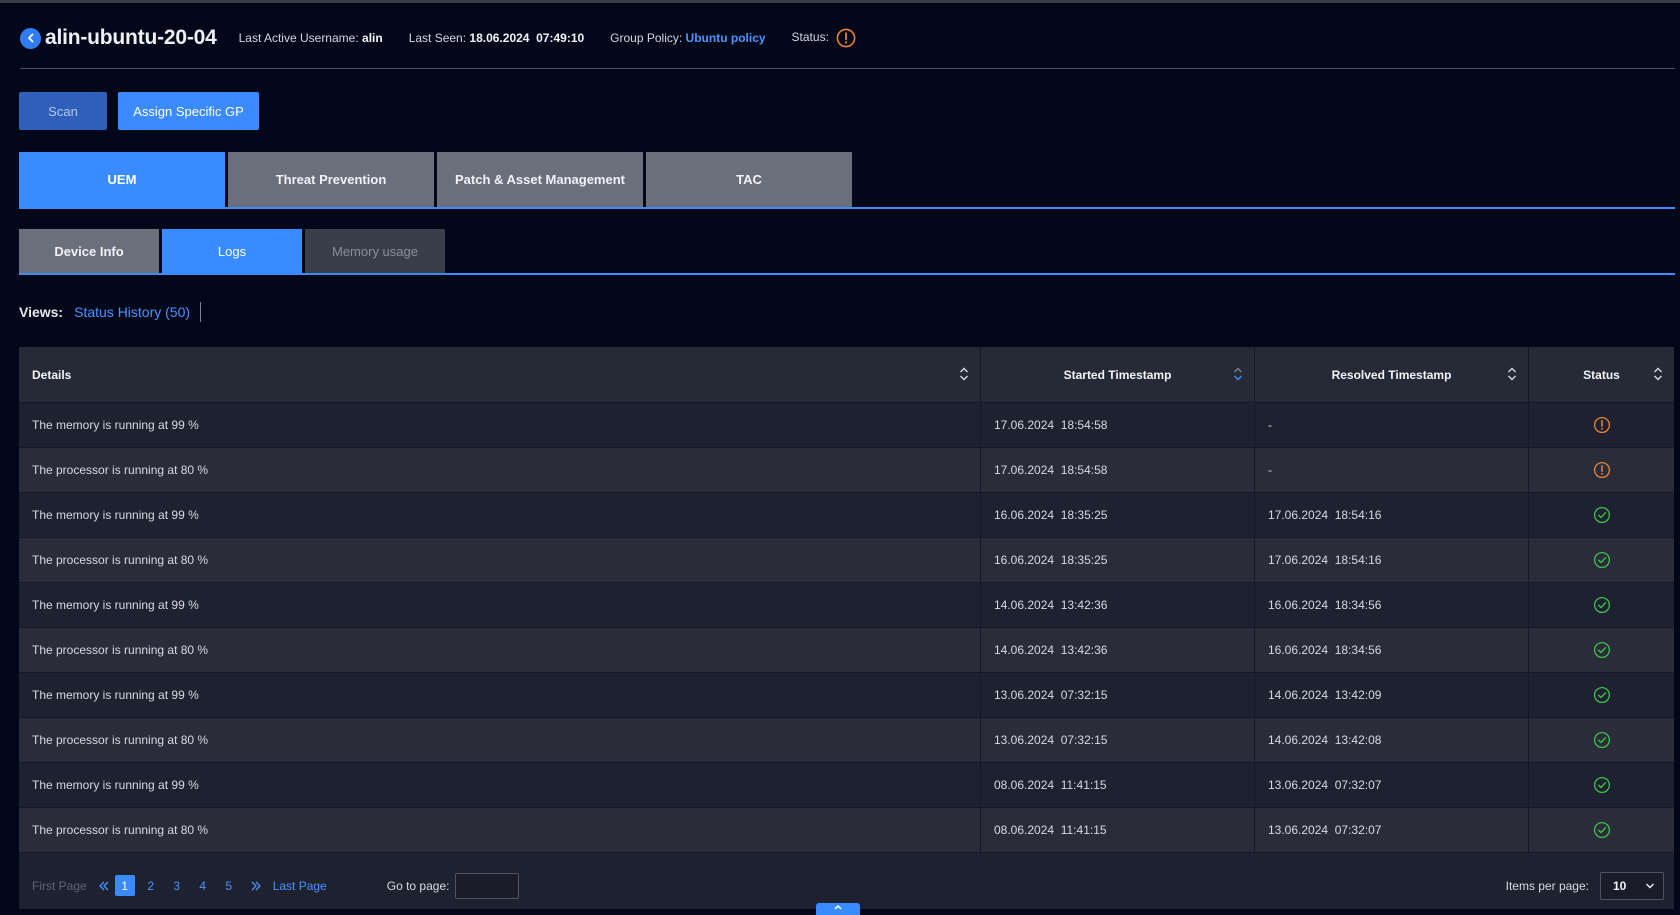 This screenshot has width=1680, height=915. Describe the element at coordinates (232, 251) in the screenshot. I see `tab-logs: Logs` at that location.